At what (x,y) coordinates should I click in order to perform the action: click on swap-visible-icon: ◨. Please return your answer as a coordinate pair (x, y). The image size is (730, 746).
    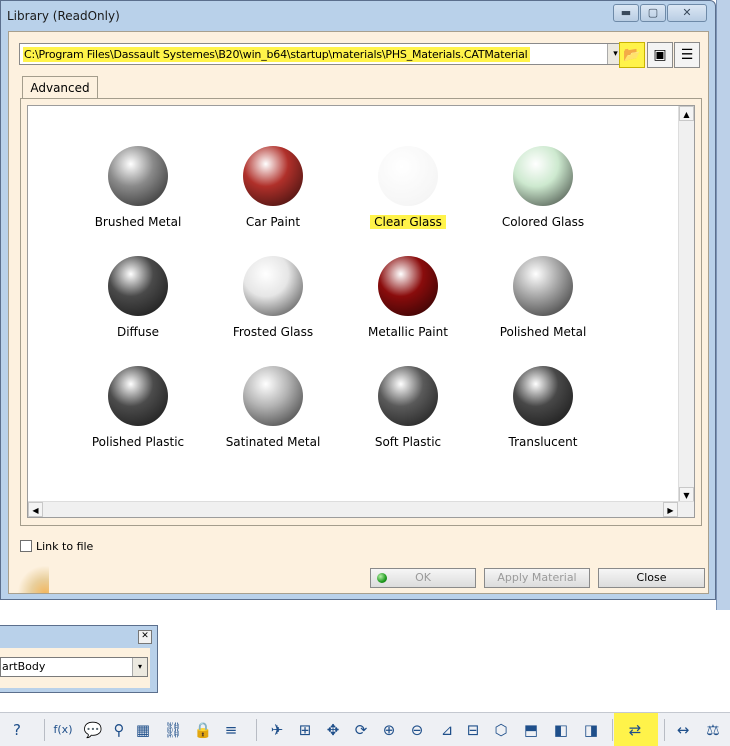
    Looking at the image, I should click on (591, 730).